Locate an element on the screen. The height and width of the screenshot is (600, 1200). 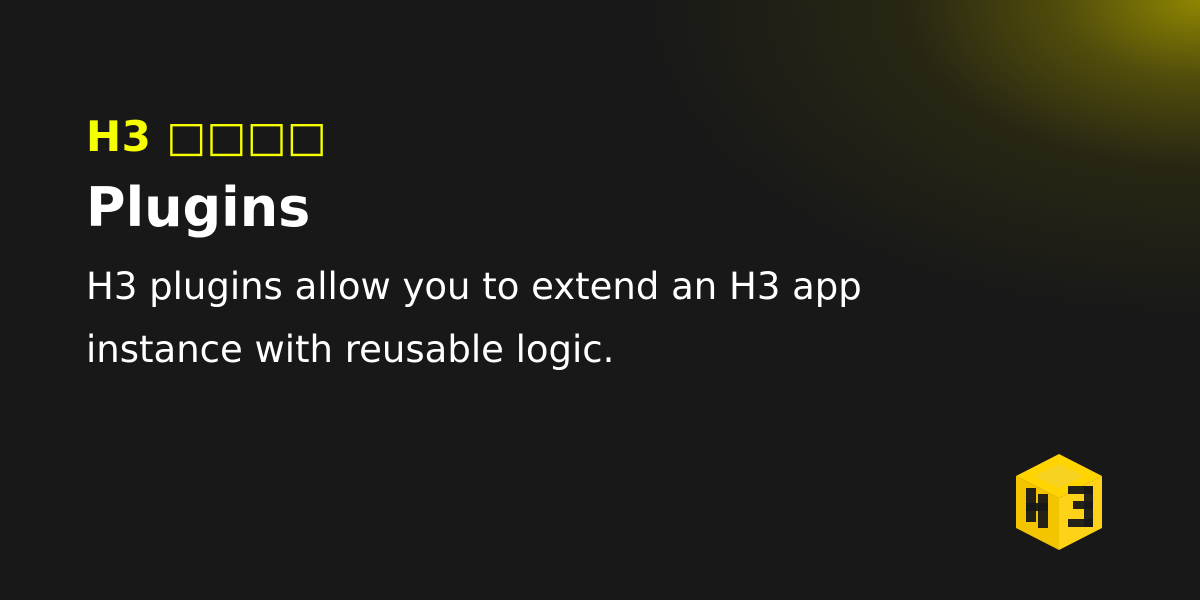
h3-cube-logo-icon is located at coordinates (1059, 502).